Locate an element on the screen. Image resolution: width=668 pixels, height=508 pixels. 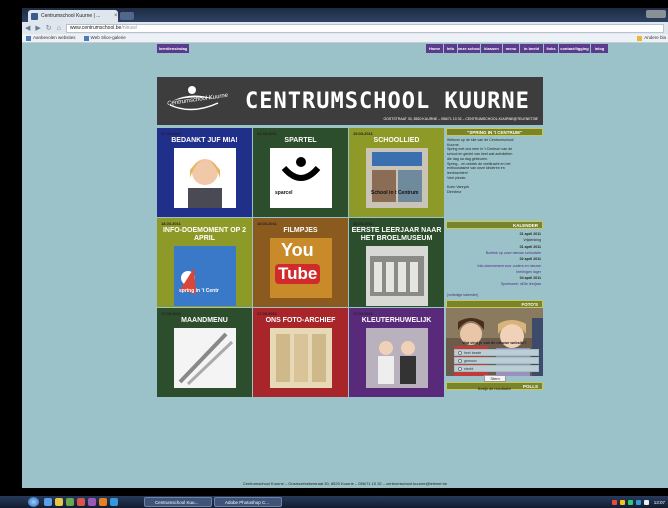
kalender-event: Sportweek: viDte leerjaar is located at coordinates (494, 284).